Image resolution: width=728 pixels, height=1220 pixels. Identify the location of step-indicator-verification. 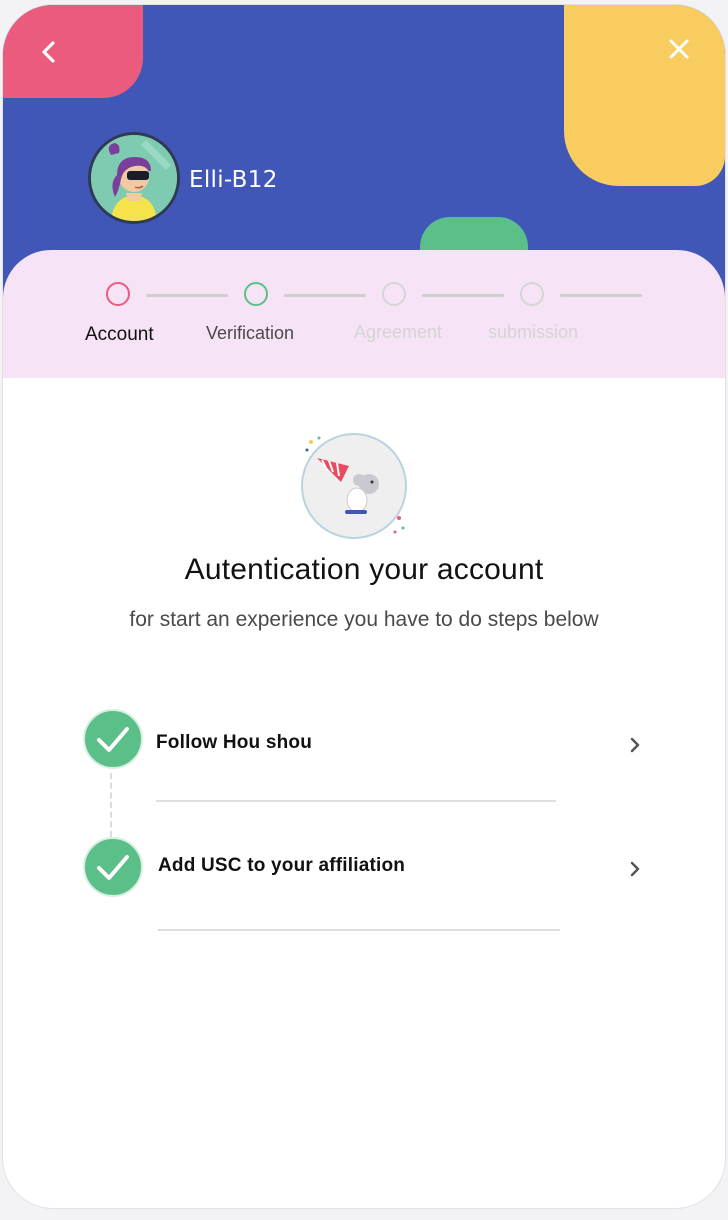
(256, 294).